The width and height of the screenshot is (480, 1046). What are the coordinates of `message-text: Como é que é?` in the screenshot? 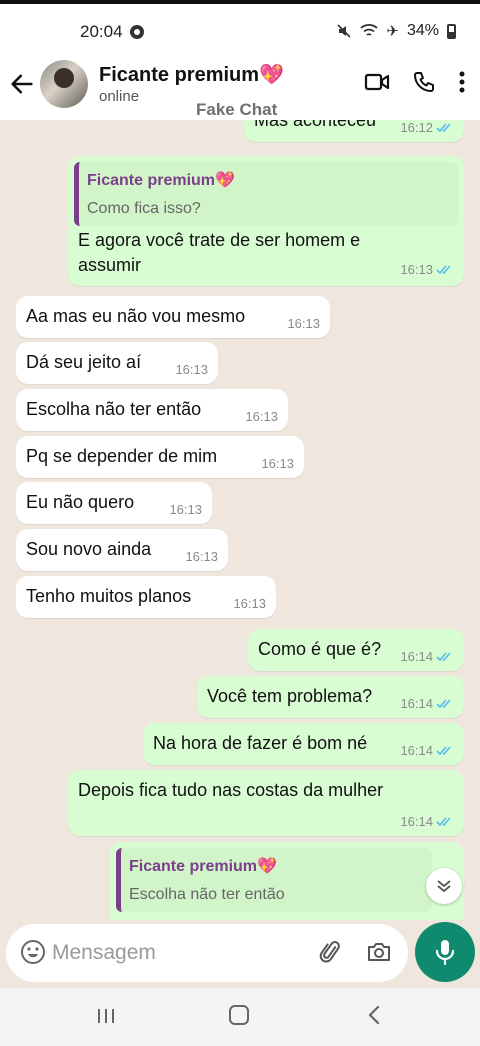 It's located at (320, 649).